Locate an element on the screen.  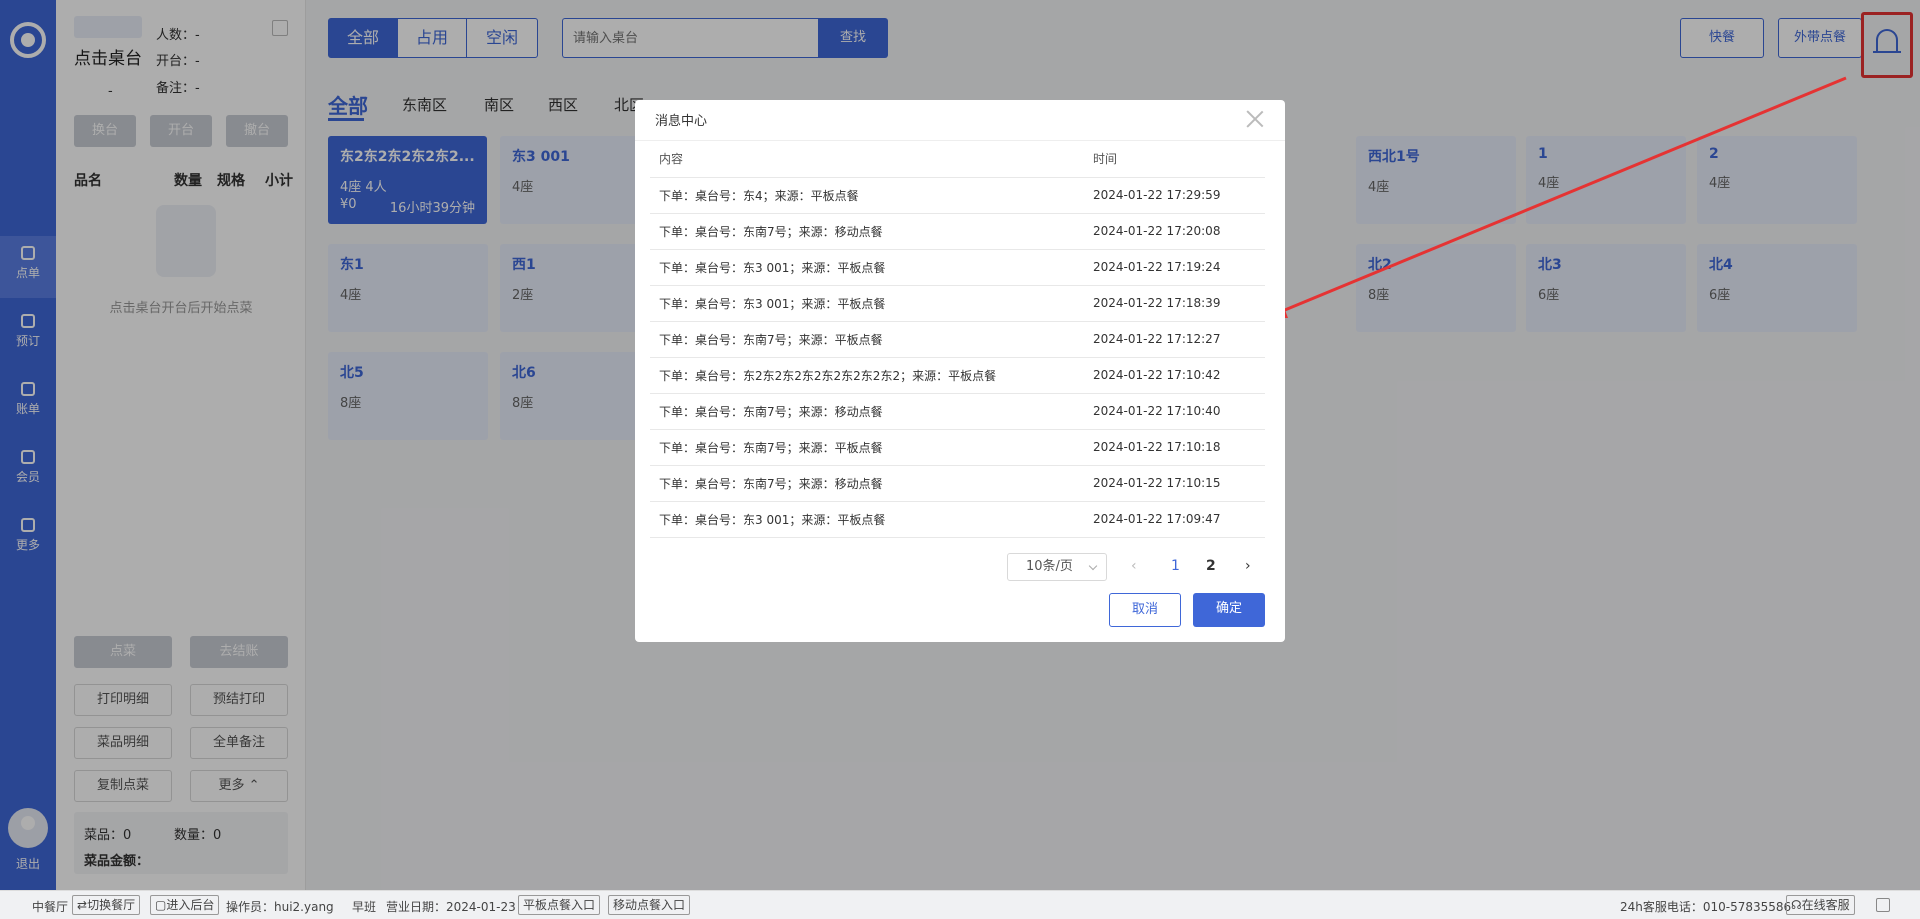
message-content: 下单：桌台号：东4；来源：平板点餐 is located at coordinates (867, 195).